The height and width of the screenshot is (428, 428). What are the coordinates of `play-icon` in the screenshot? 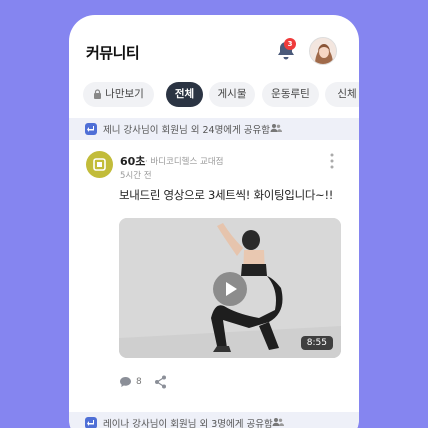 It's located at (231, 289).